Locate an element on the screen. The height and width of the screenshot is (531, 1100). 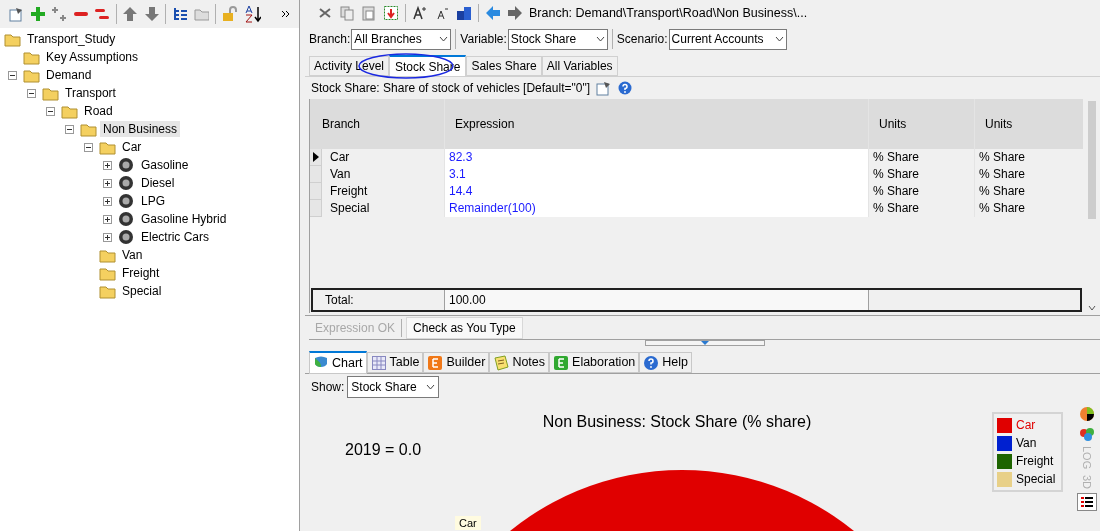
tree-item: Demand is located at coordinates (69, 75).